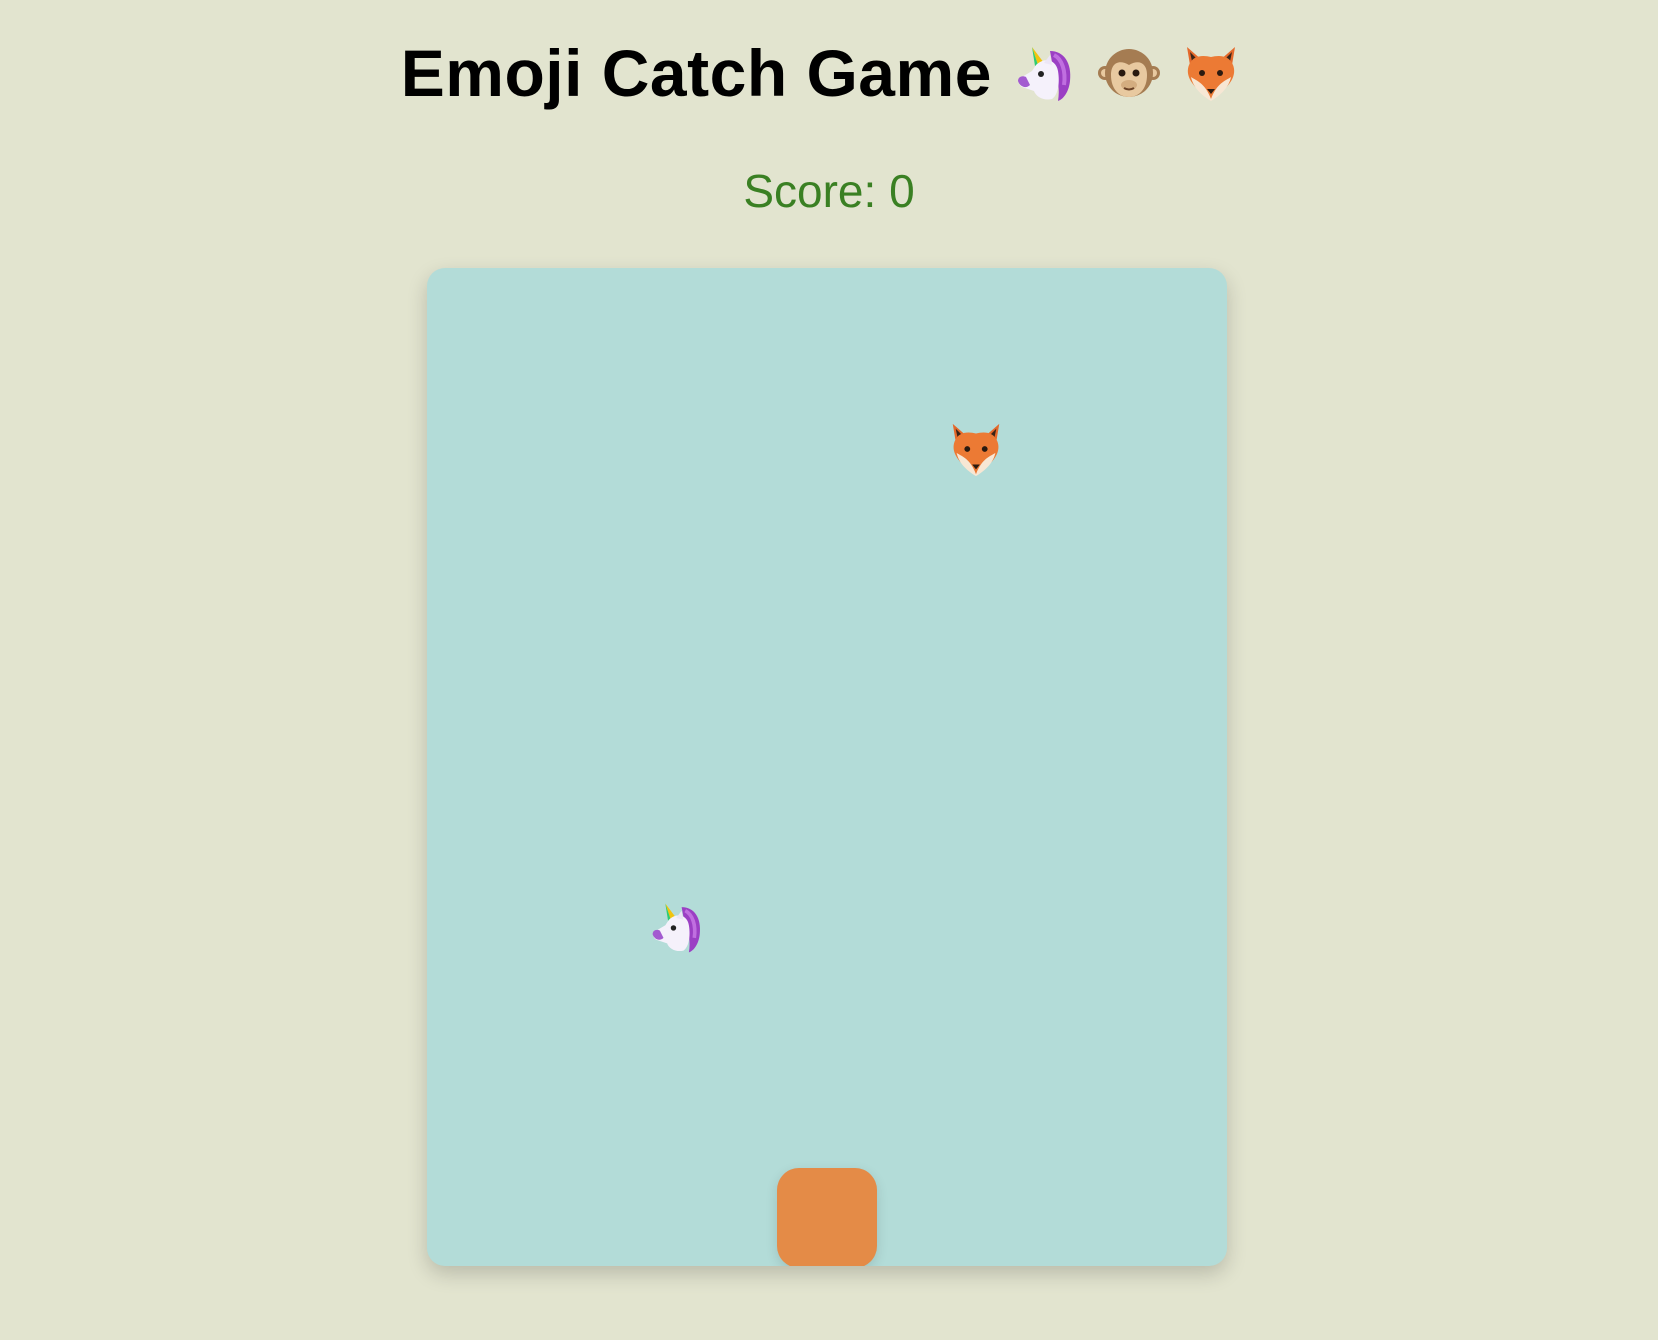 Image resolution: width=1658 pixels, height=1340 pixels. Describe the element at coordinates (976, 450) in the screenshot. I see `falling-fox-icon` at that location.